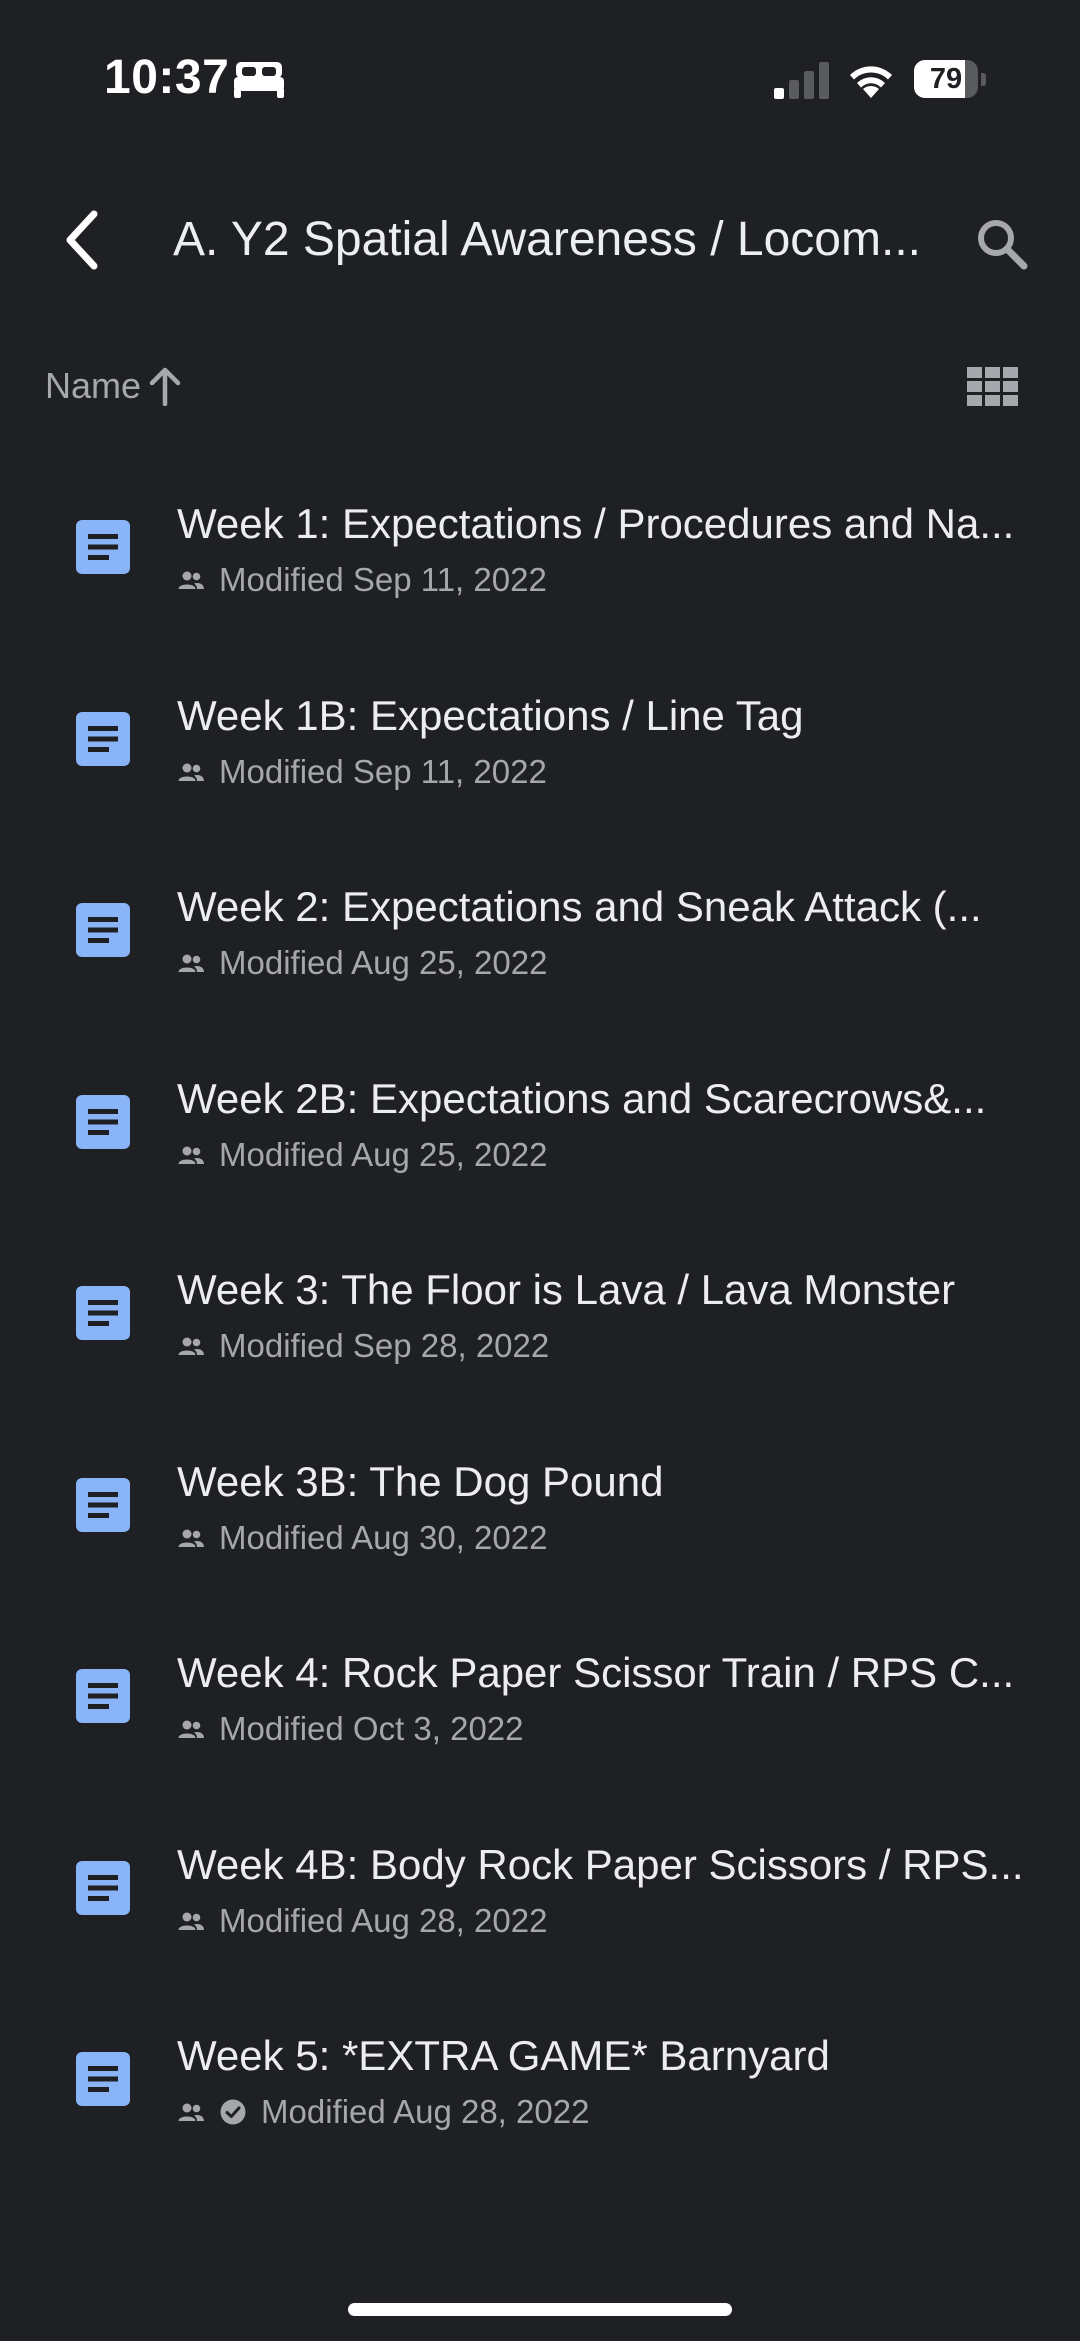  I want to click on grid-view-button, so click(993, 387).